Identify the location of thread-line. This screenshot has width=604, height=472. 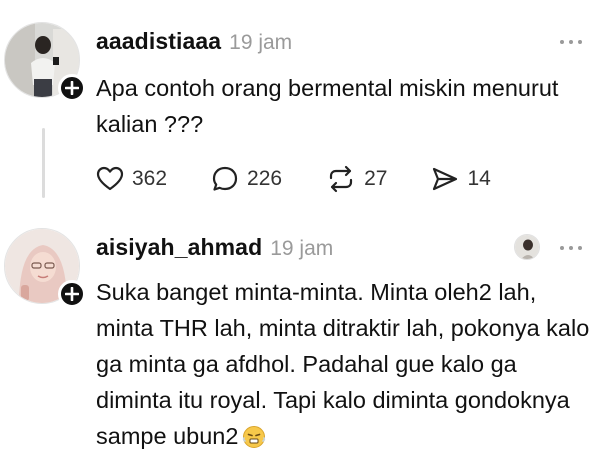
(43, 163).